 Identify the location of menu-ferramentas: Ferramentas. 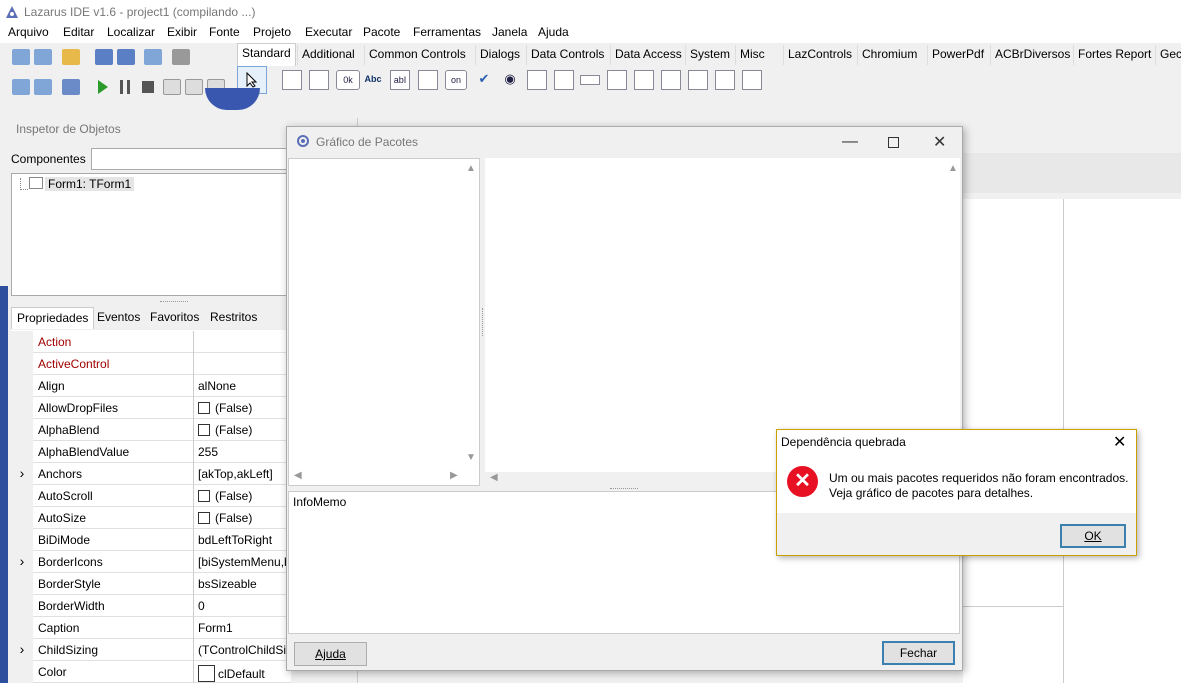
(447, 32).